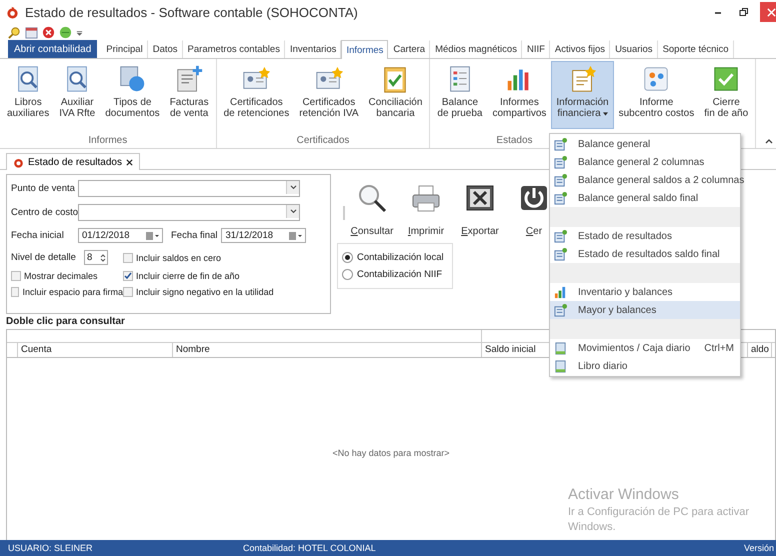 This screenshot has height=556, width=776. What do you see at coordinates (28, 95) in the screenshot?
I see `ribbon-button: Libros auxiliares` at bounding box center [28, 95].